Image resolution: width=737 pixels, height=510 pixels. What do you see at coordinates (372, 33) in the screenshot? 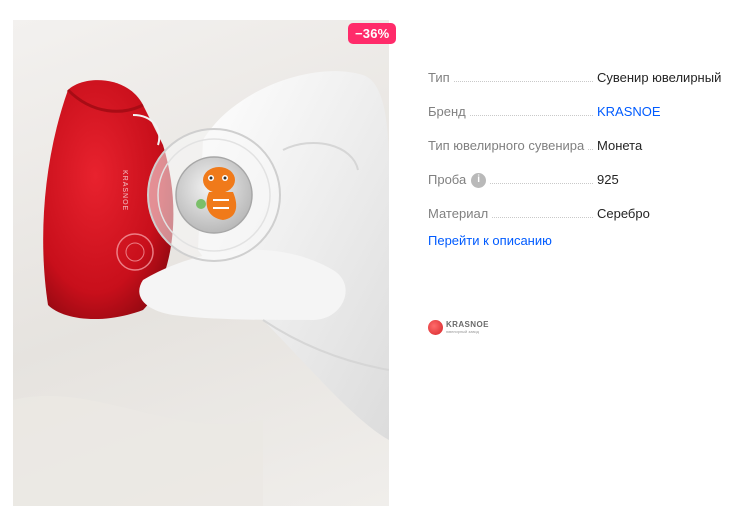
I see `discount-badge: −36%` at bounding box center [372, 33].